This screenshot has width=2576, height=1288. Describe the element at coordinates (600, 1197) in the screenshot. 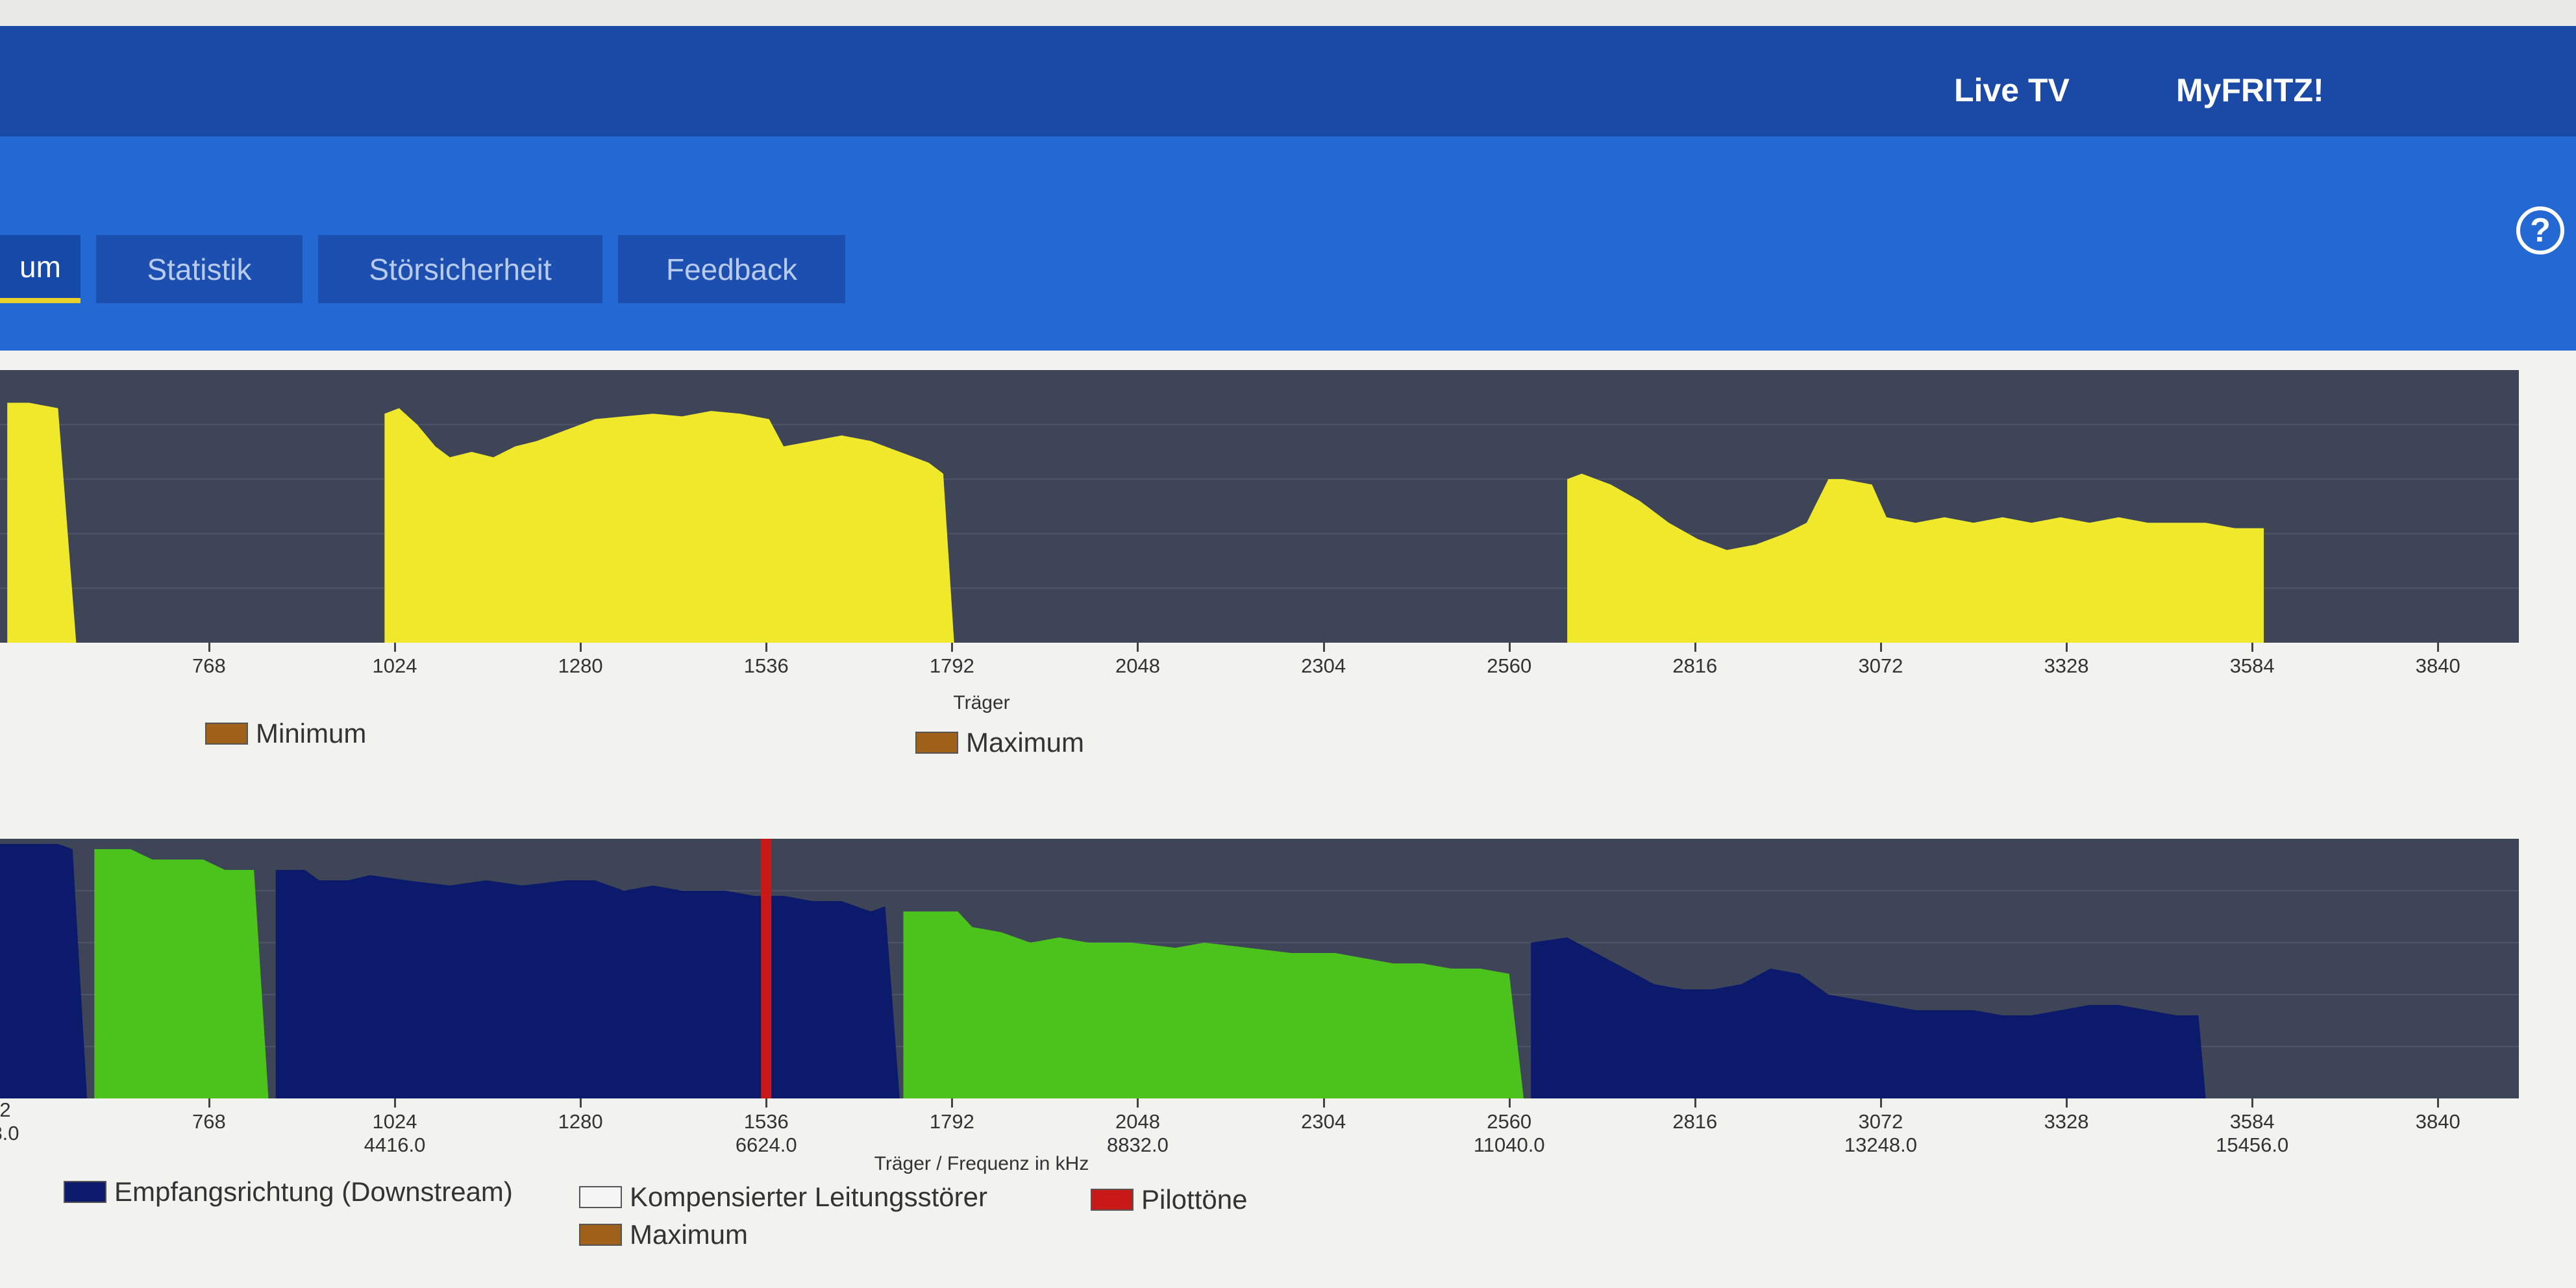

I see `legend-compensated-noise-swatch` at that location.